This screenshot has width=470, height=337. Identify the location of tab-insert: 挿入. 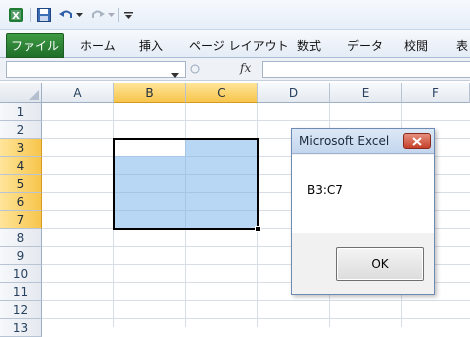
(151, 45).